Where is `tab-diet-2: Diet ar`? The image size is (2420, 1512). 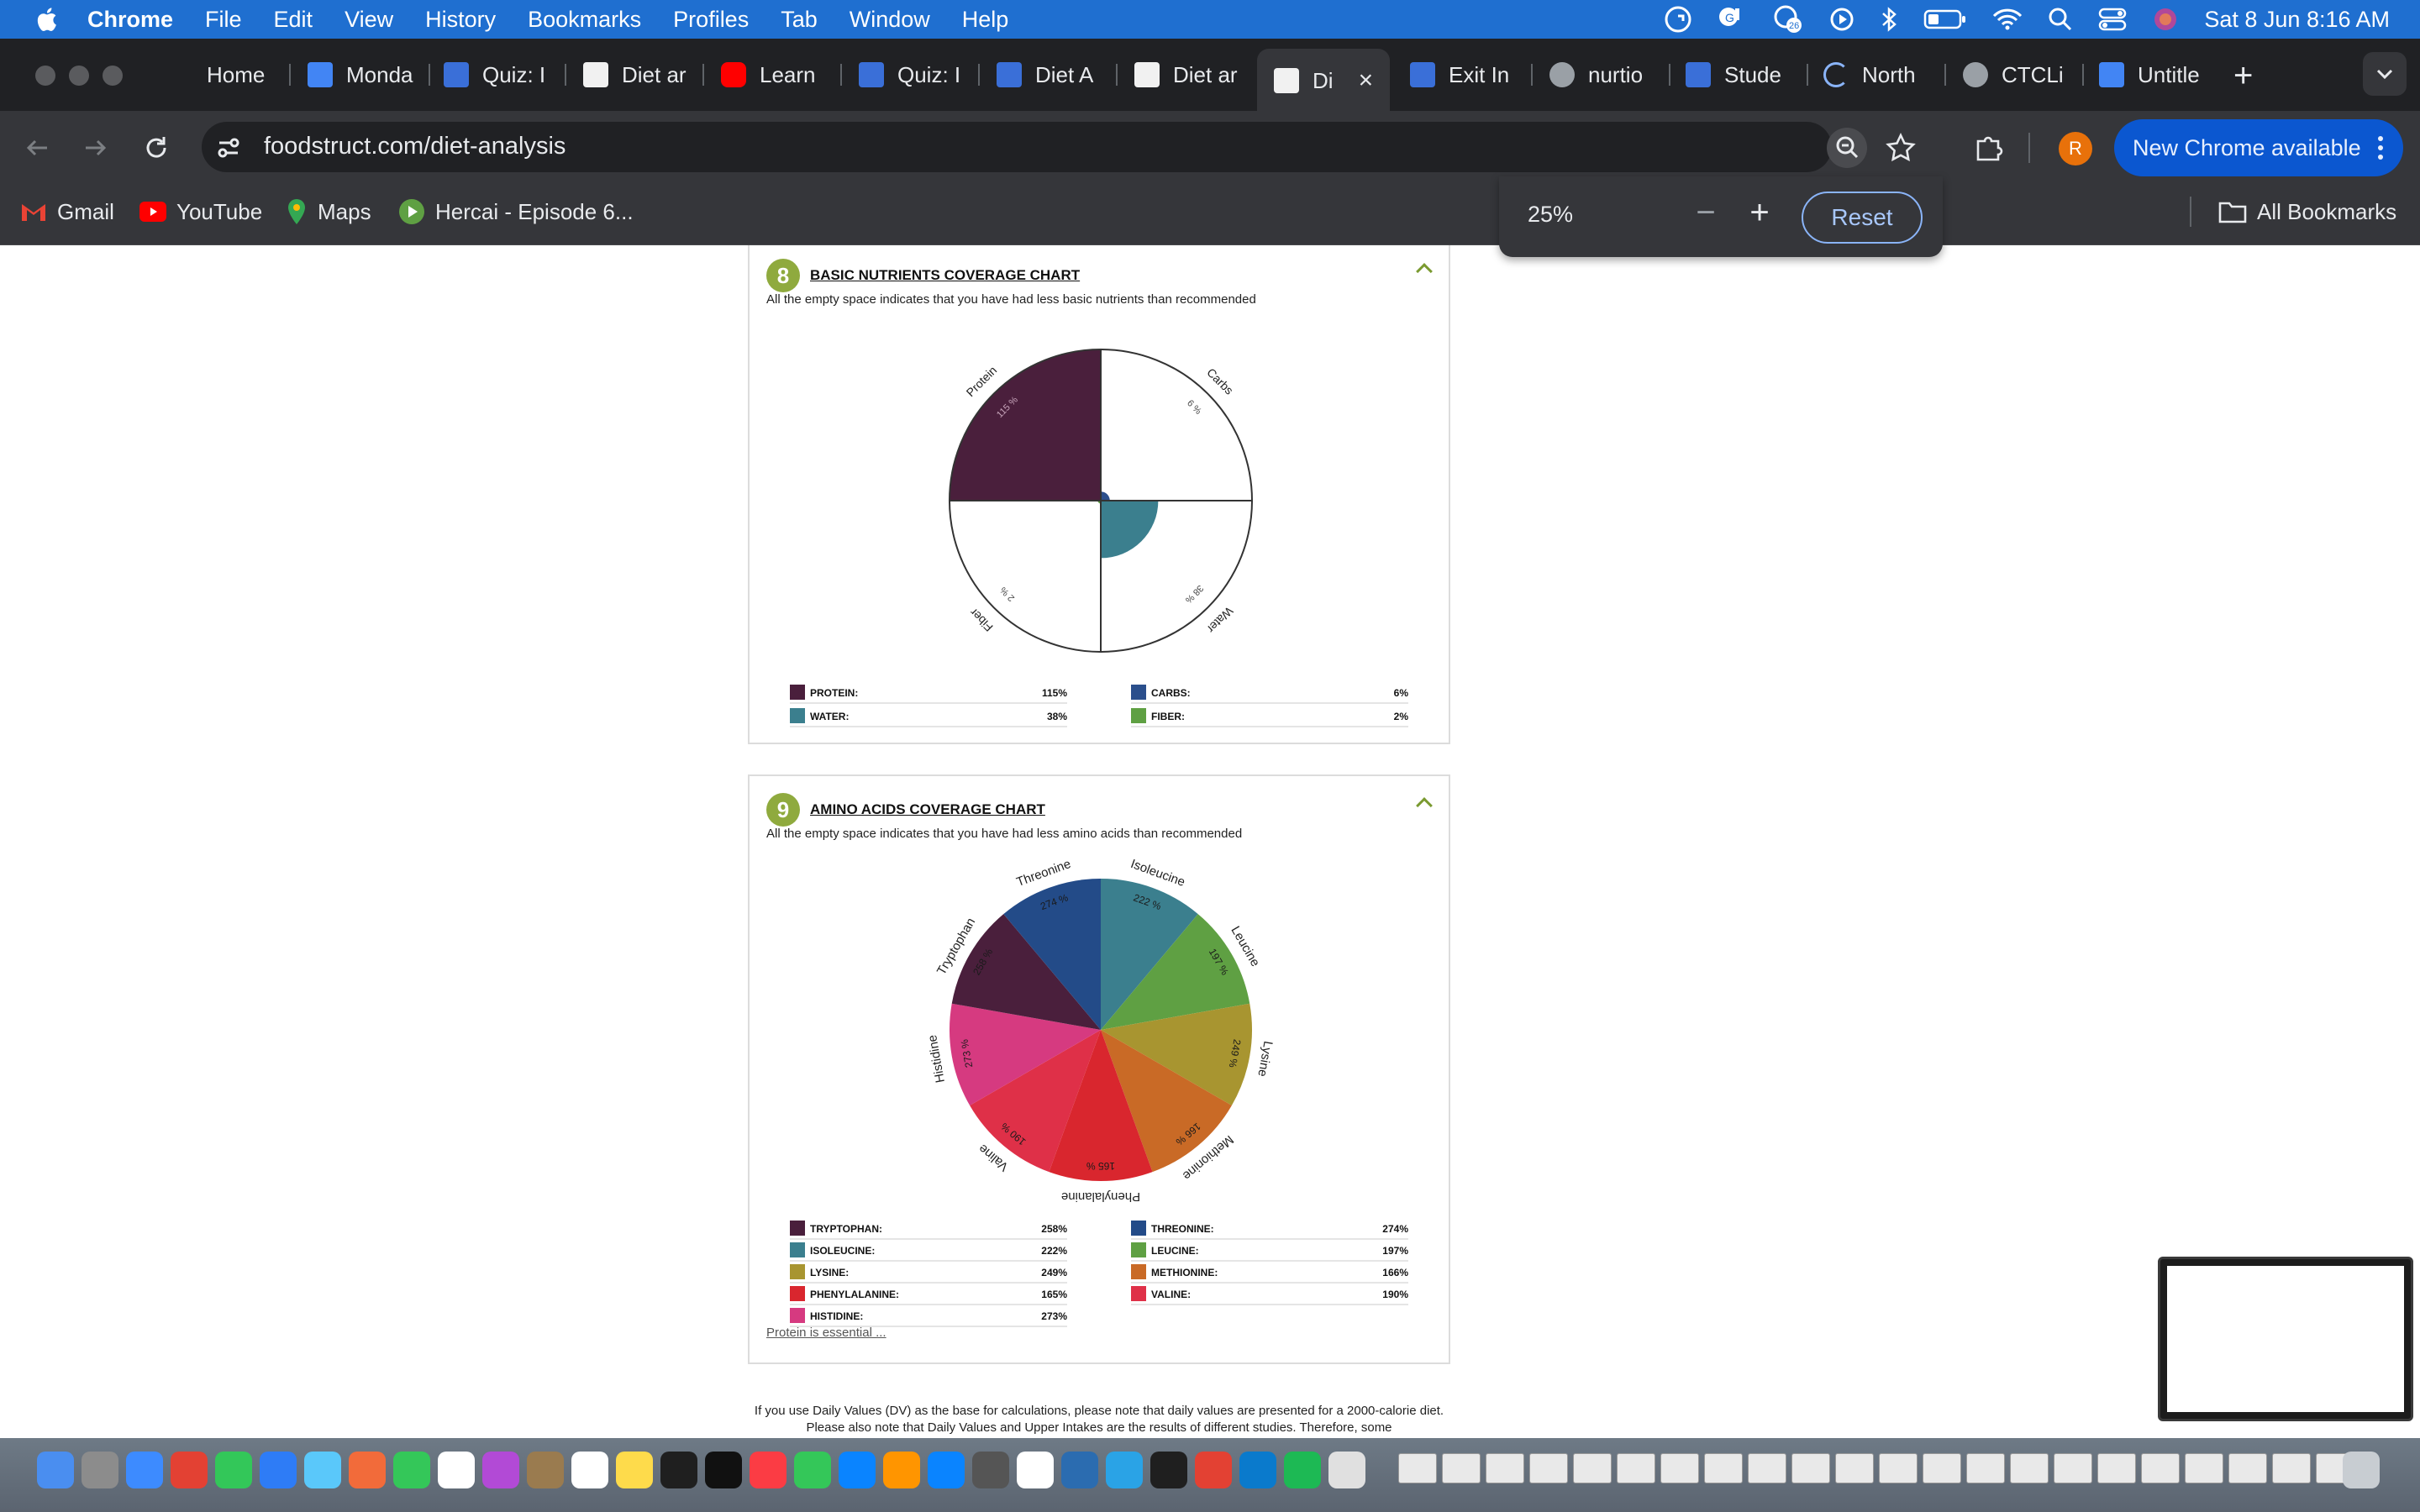
tab-diet-2: Diet ar is located at coordinates (1186, 75).